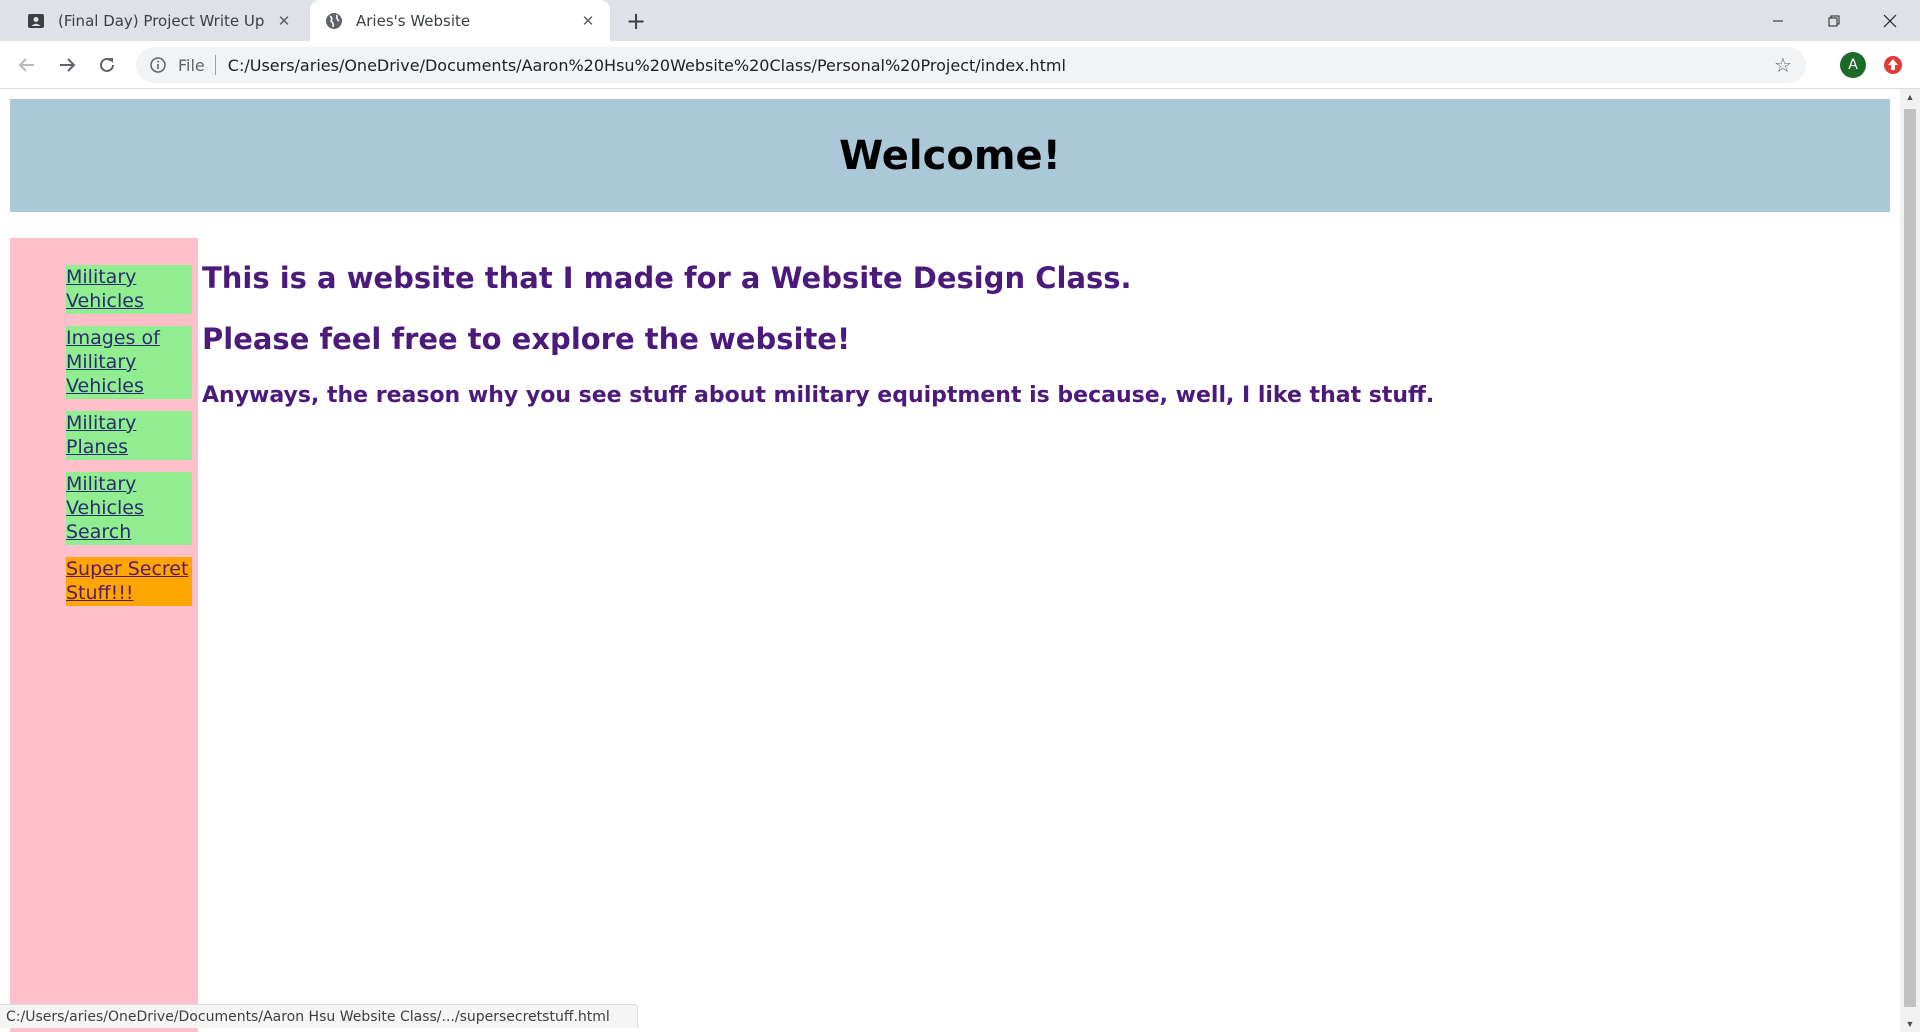  I want to click on globe-icon, so click(334, 21).